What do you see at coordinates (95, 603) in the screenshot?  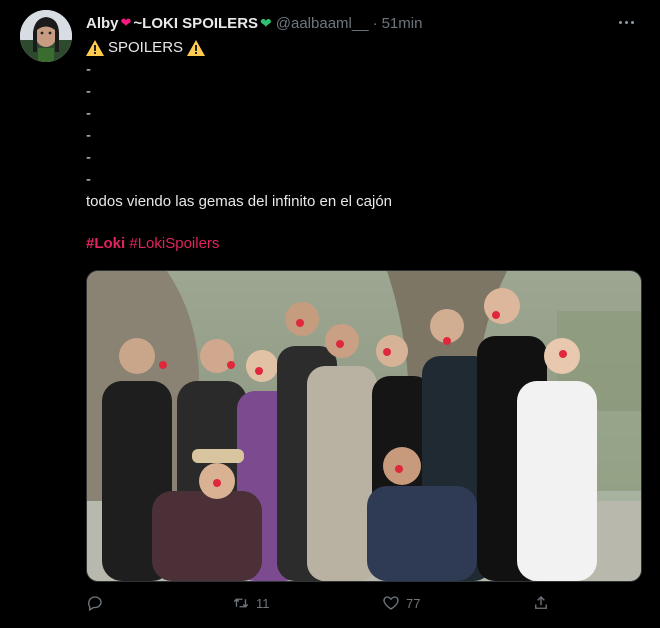 I see `reply-icon` at bounding box center [95, 603].